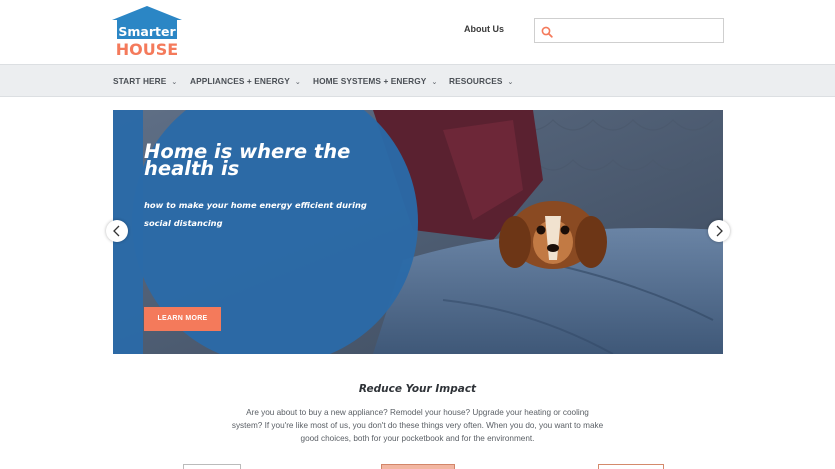 This screenshot has height=469, width=835. I want to click on search-input, so click(639, 30).